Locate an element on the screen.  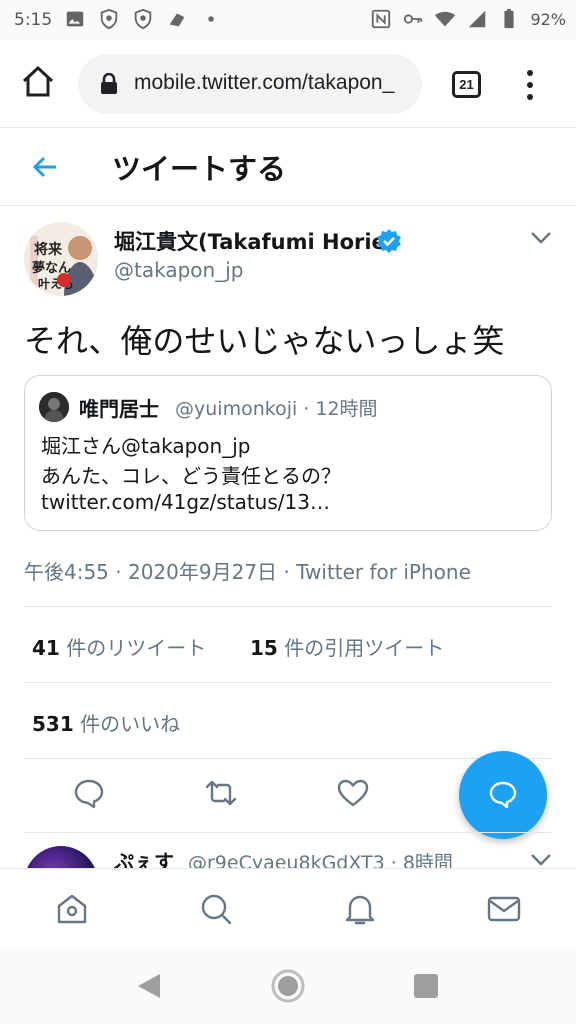
author-name: 堀江貴文(Takafumi Horie) is located at coordinates (254, 241).